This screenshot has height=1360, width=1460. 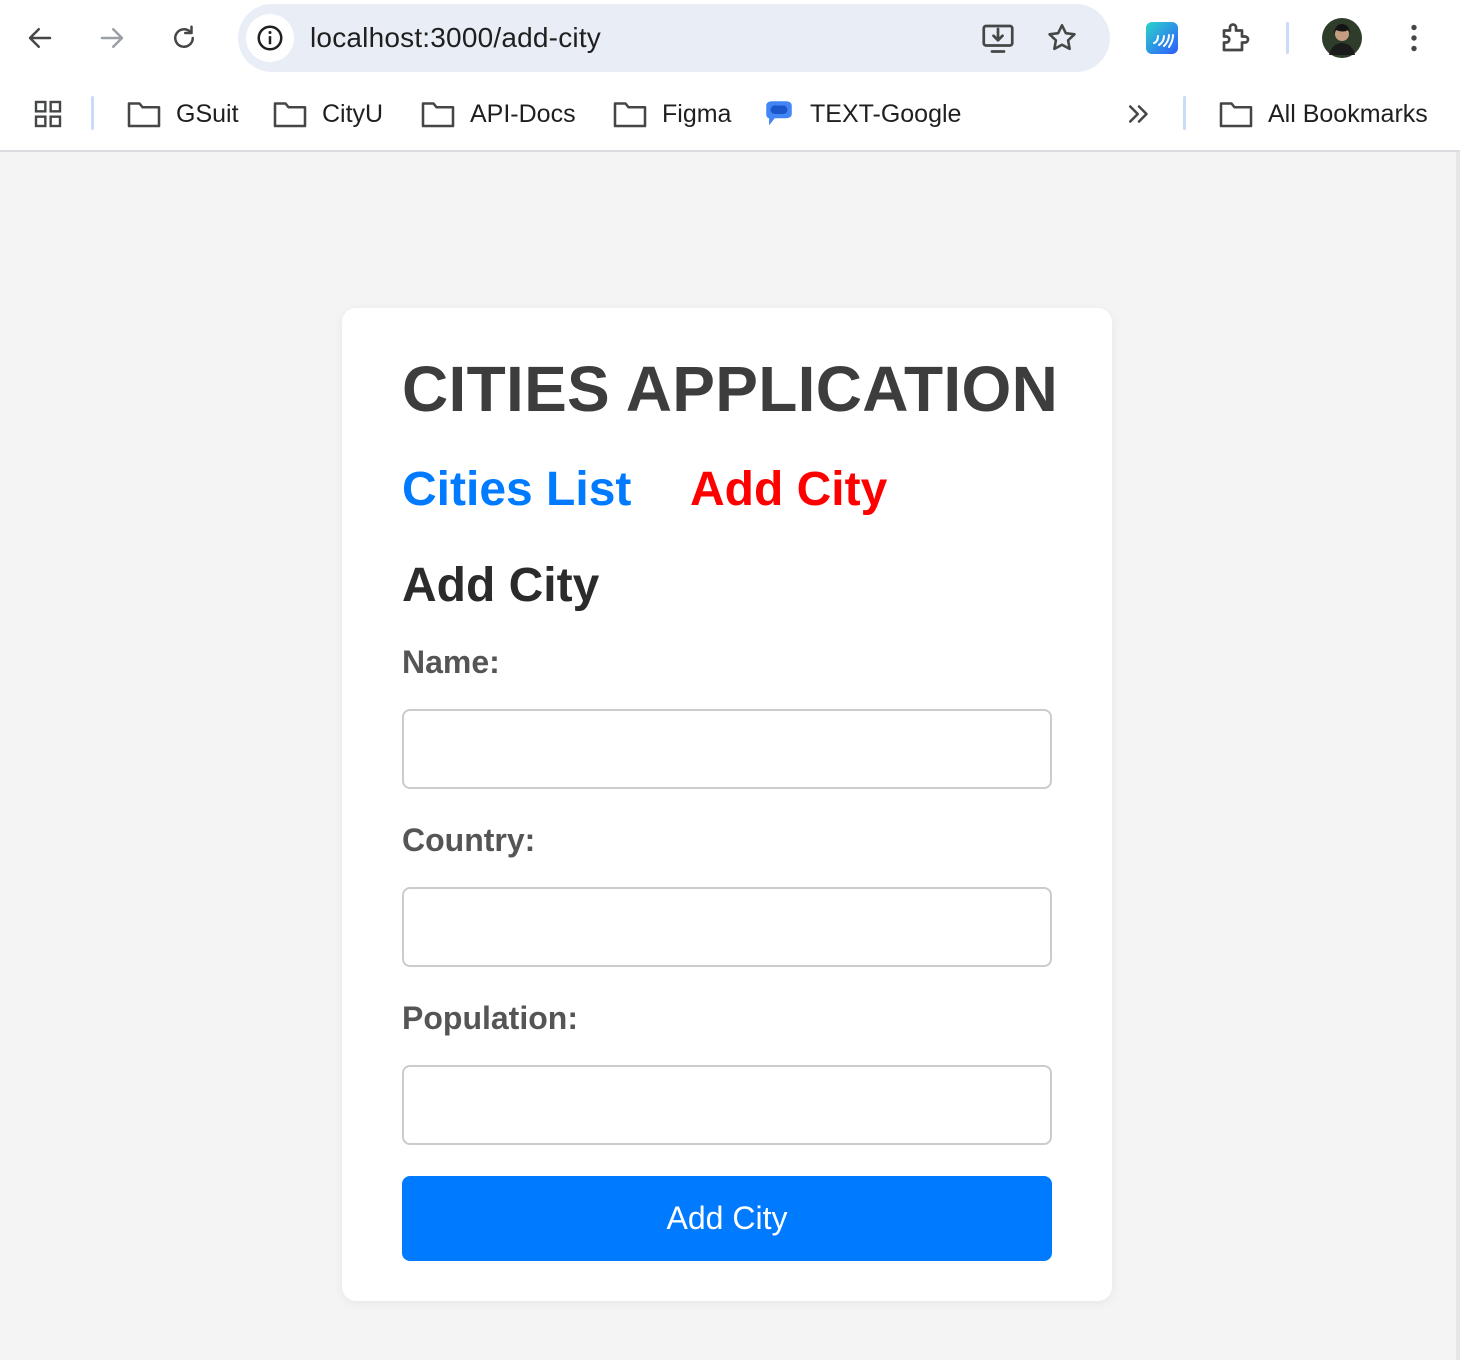 What do you see at coordinates (469, 840) in the screenshot?
I see `country-label: Country:` at bounding box center [469, 840].